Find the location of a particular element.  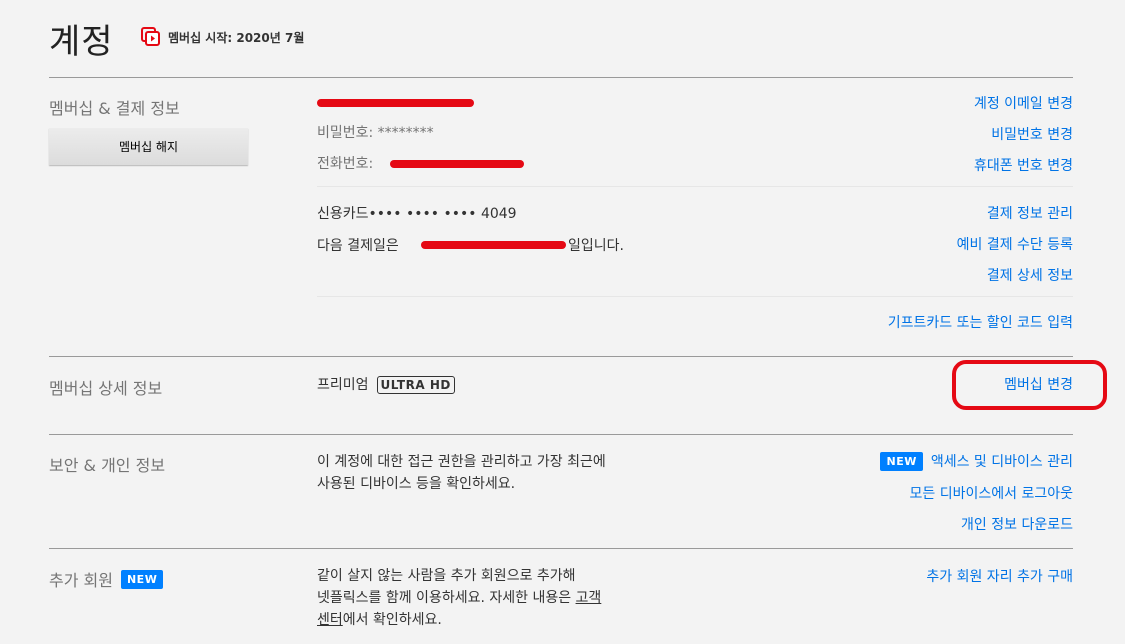

manage-payment-link: 결제 정보 관리 is located at coordinates (1030, 213).